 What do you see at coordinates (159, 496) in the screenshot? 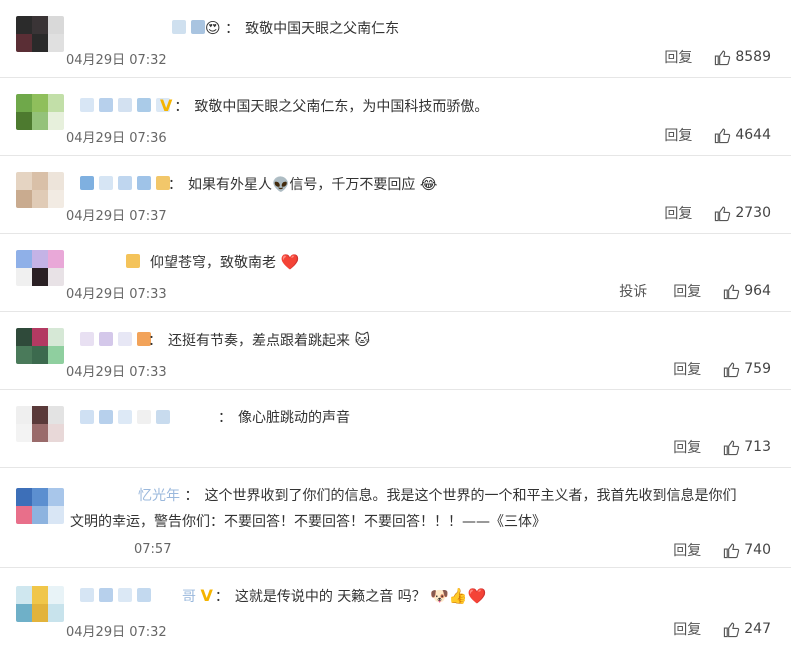
I see `username-partial: 忆光年` at bounding box center [159, 496].